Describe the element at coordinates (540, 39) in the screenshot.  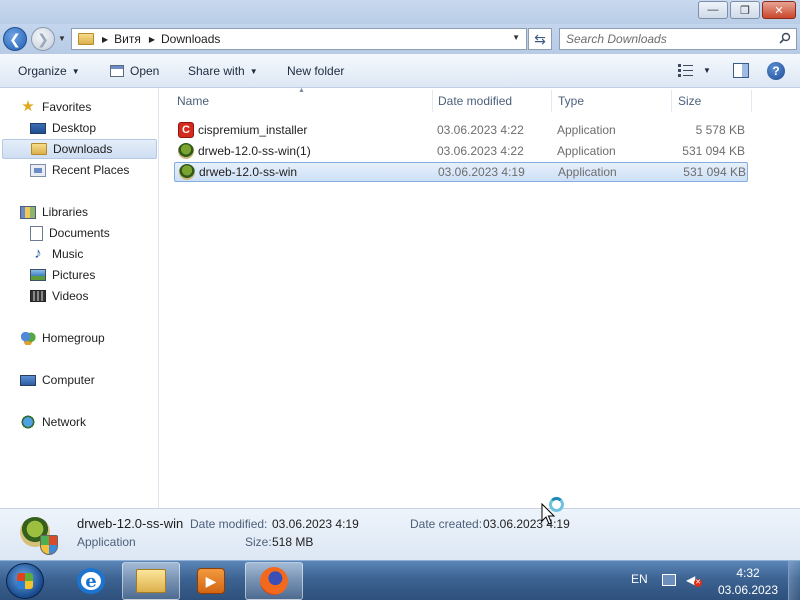
I see `refresh-button: ⇆` at that location.